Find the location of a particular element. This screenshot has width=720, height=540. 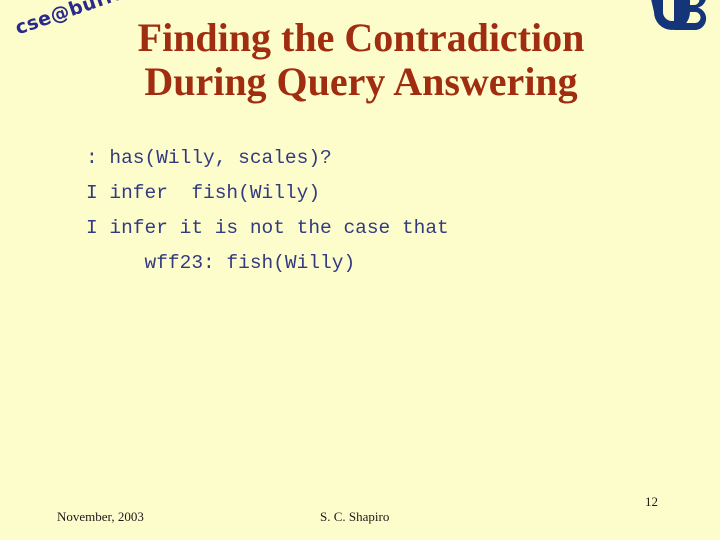

footer-page-number: 12 is located at coordinates (651, 501).